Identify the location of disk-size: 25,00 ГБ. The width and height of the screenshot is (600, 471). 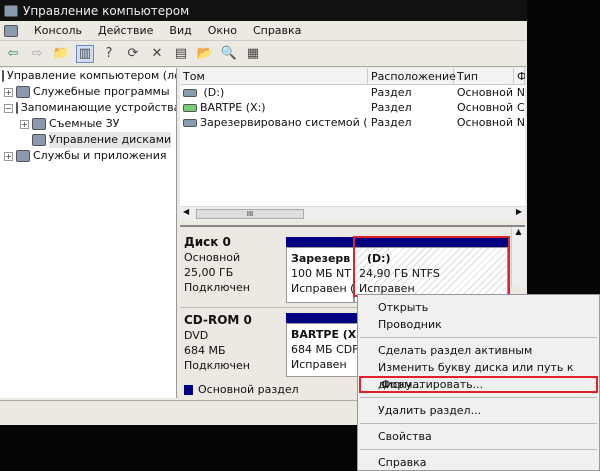
(209, 272).